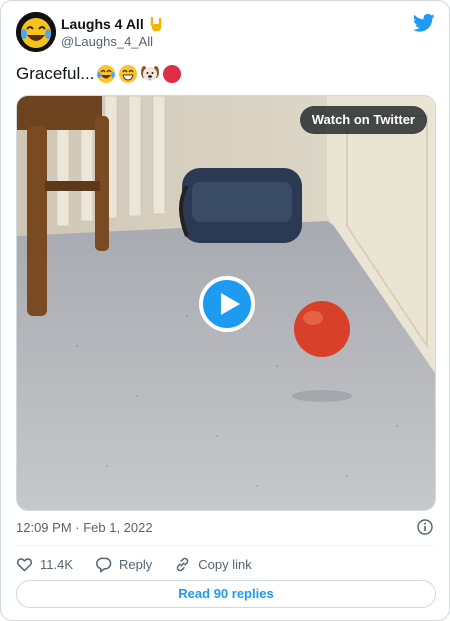  I want to click on heart-icon, so click(24, 564).